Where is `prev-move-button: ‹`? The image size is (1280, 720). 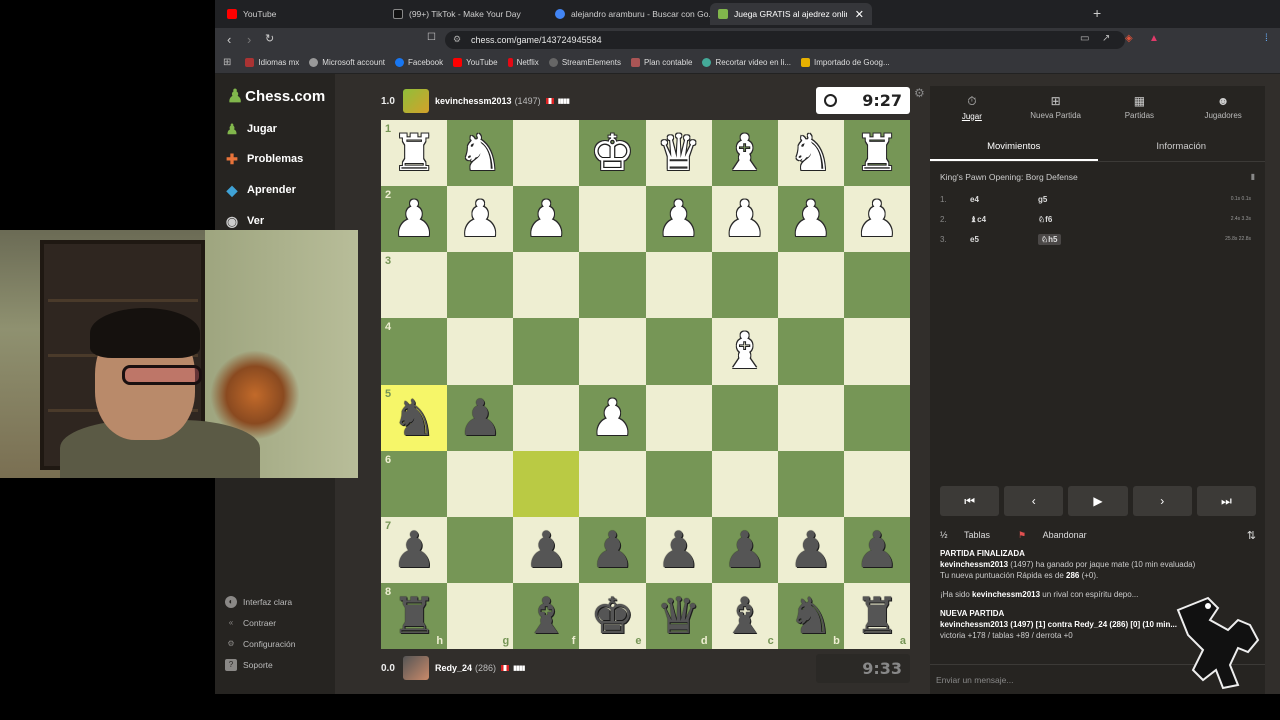 prev-move-button: ‹ is located at coordinates (1034, 501).